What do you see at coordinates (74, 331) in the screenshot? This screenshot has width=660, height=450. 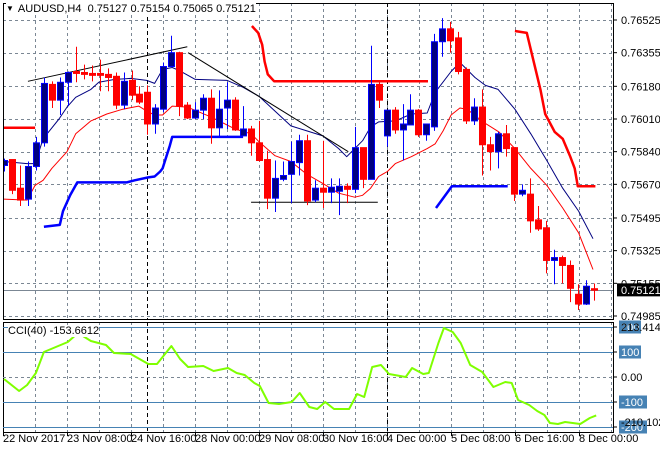 I see `cci-value: -153.6612` at bounding box center [74, 331].